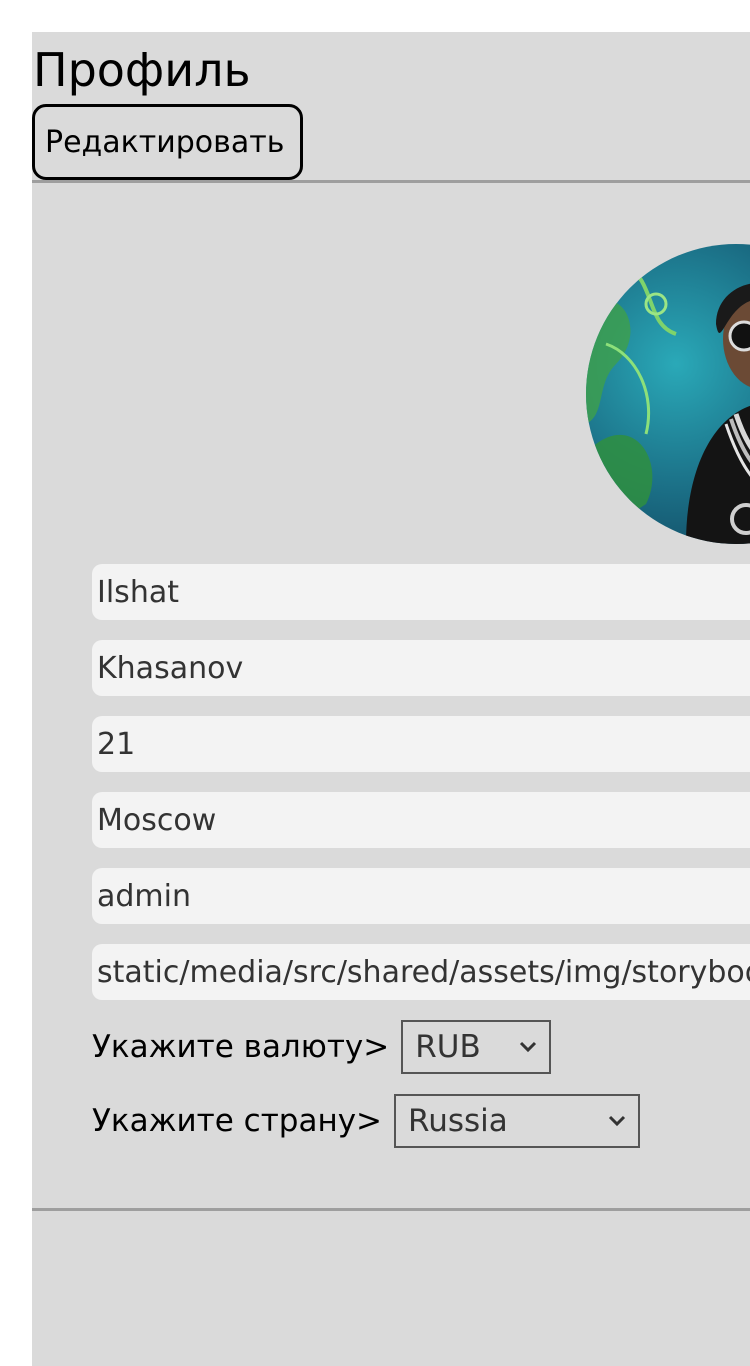  What do you see at coordinates (421, 592) in the screenshot?
I see `first-name-field` at bounding box center [421, 592].